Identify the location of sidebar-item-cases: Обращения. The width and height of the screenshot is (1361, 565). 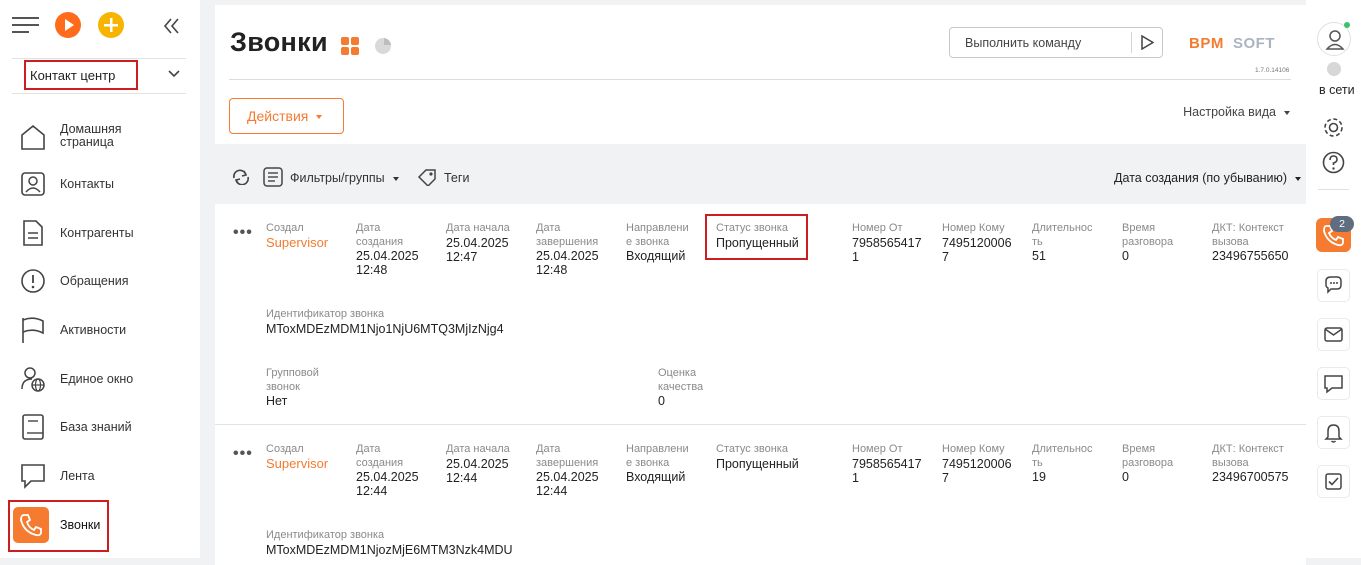
(100, 281).